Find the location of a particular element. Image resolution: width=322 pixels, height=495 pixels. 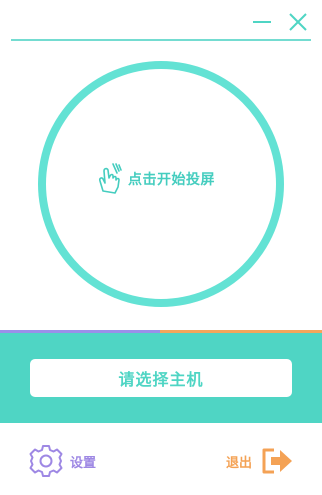

start-cast-label: 点击开始投屏 is located at coordinates (171, 180).